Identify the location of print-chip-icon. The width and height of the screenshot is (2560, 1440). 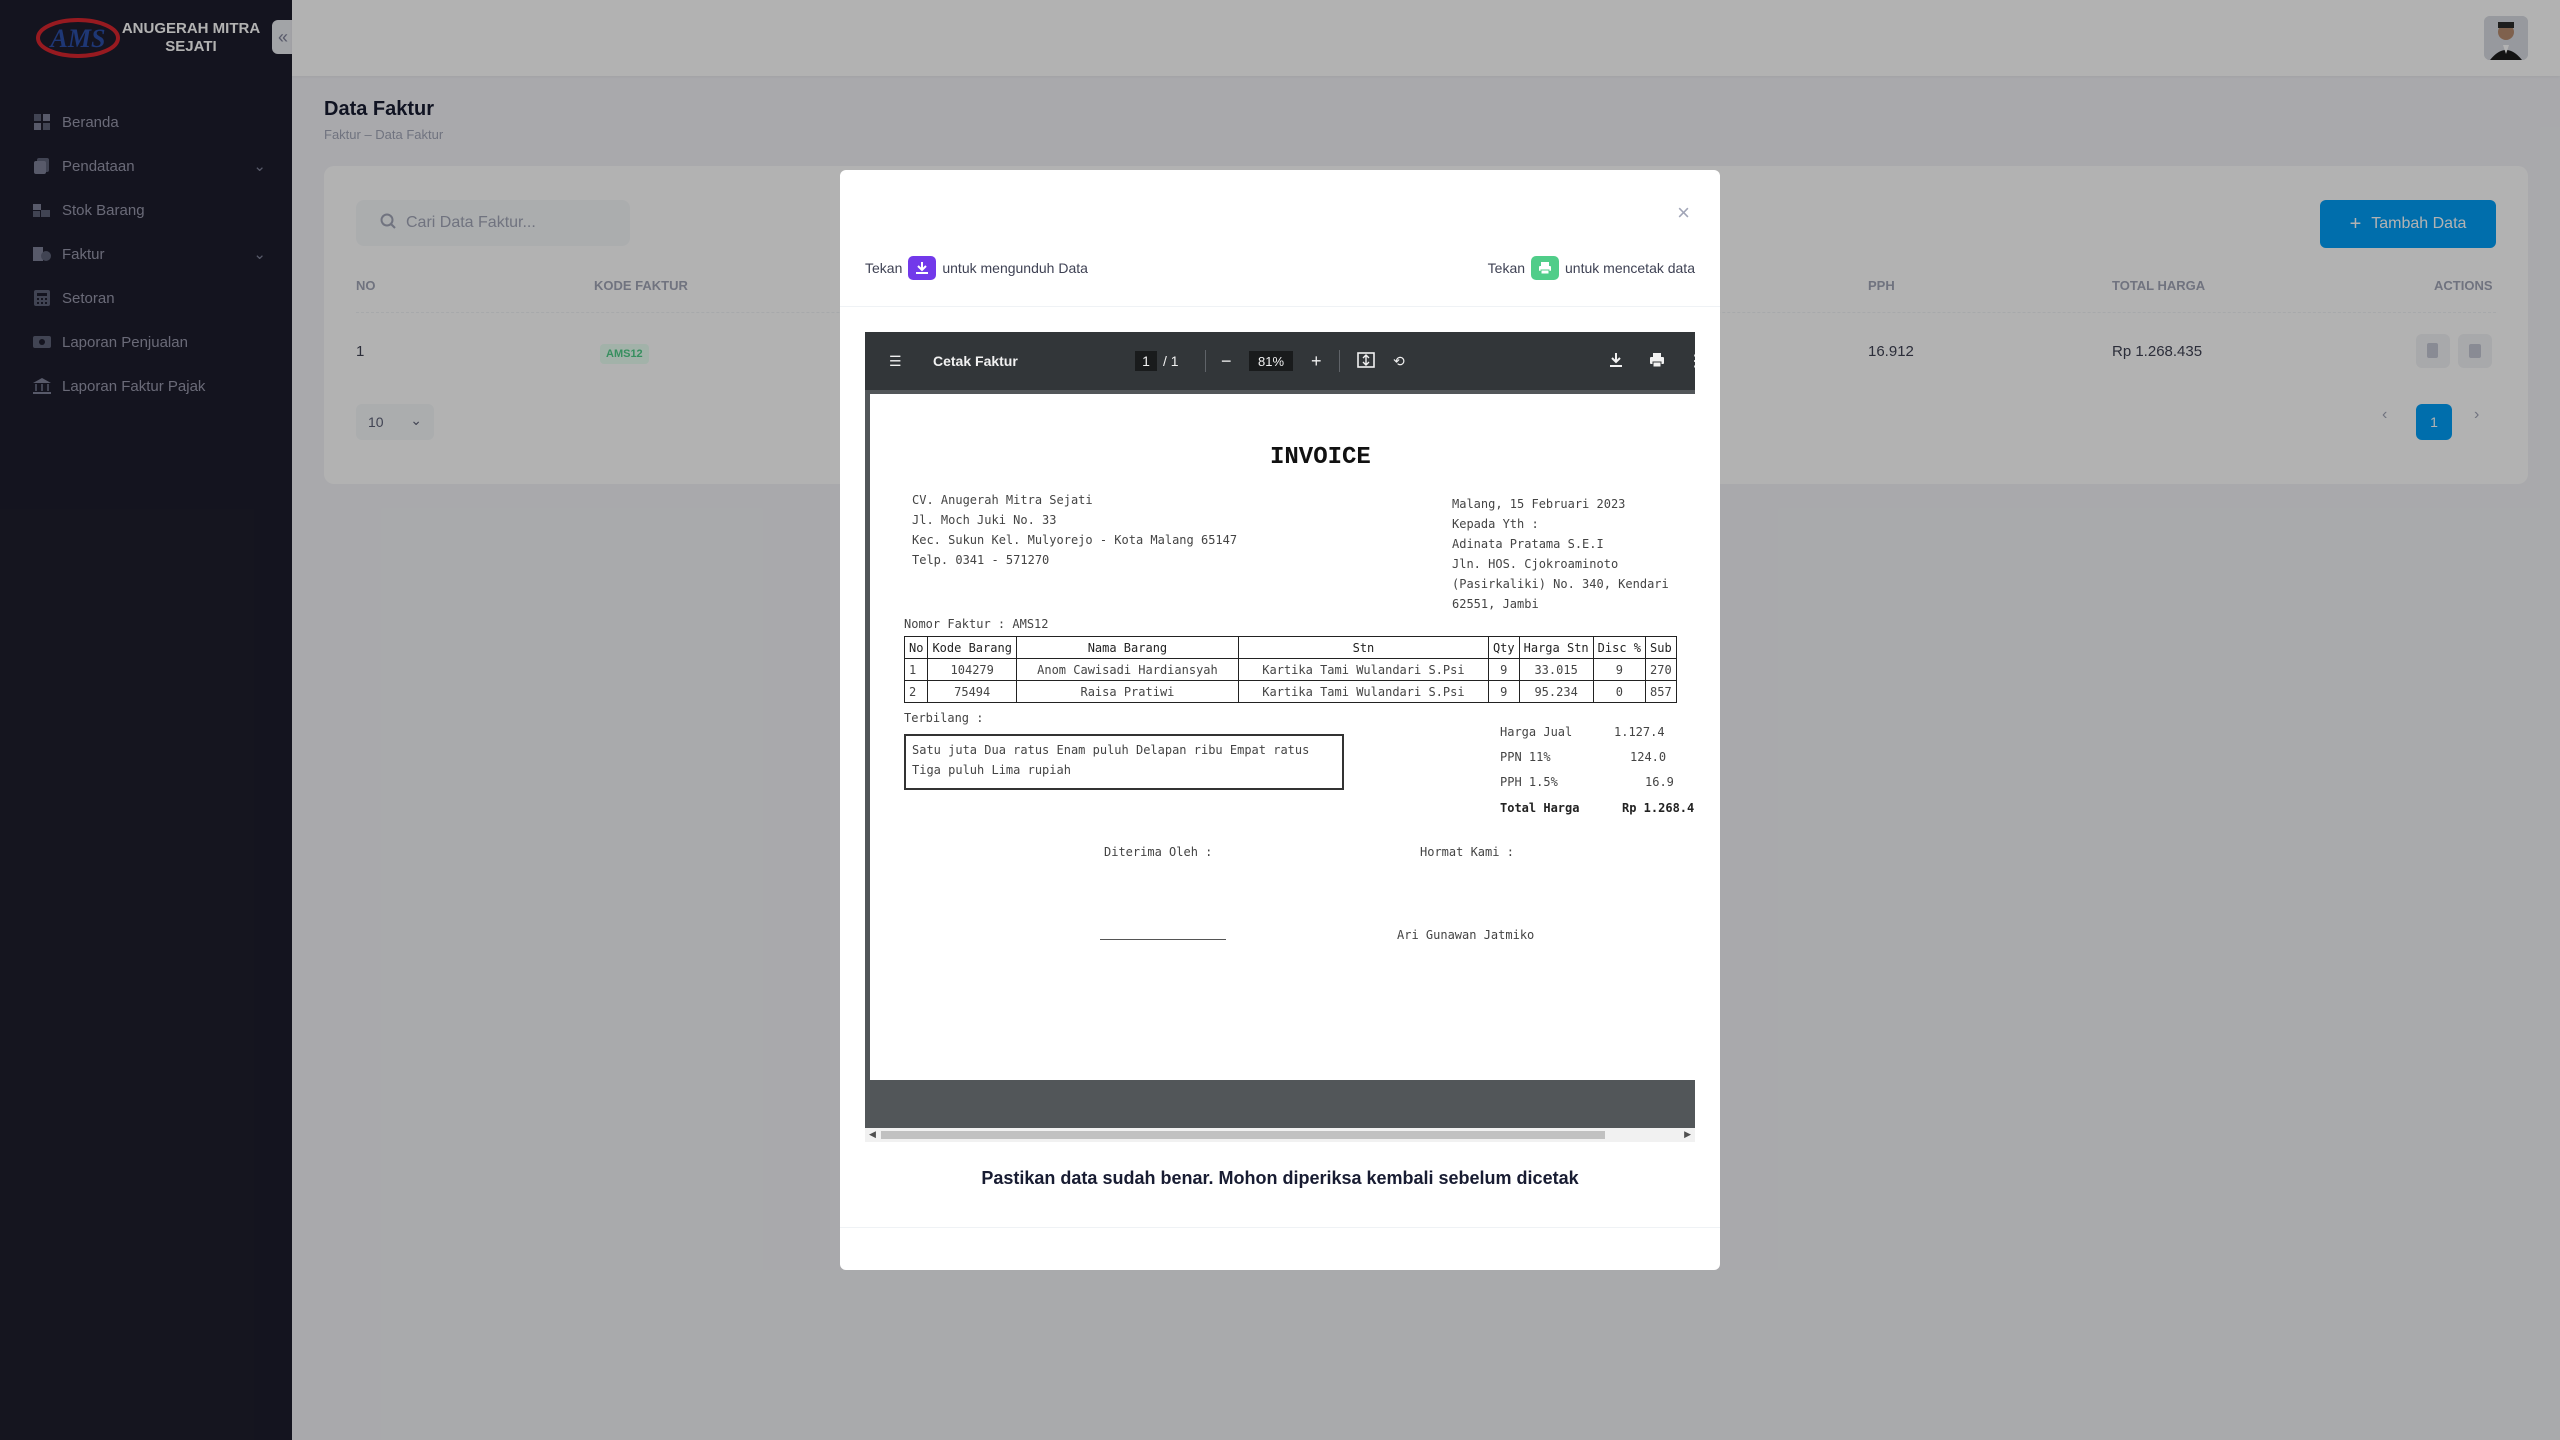
(1545, 268).